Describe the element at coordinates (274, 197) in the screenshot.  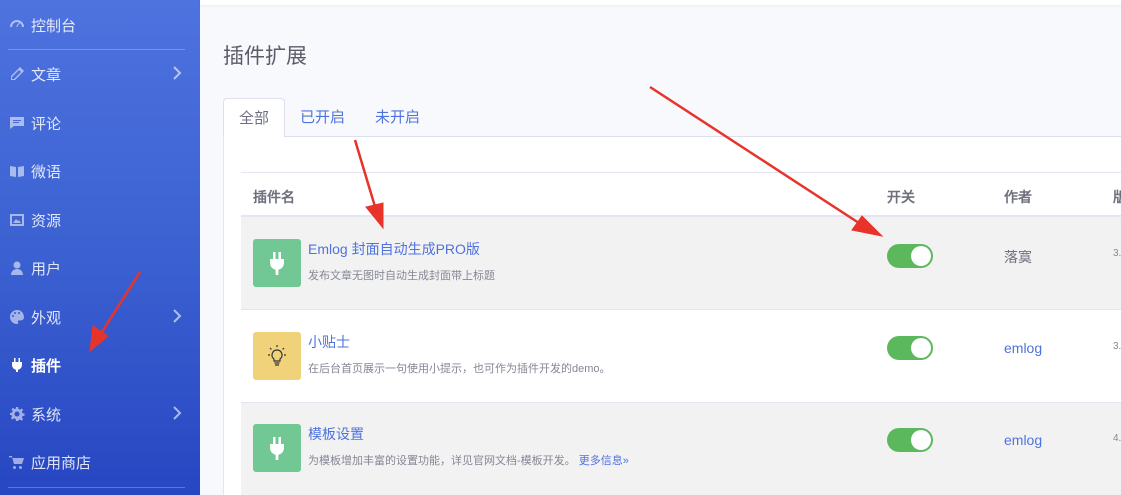
I see `column-header-name: 插件名` at that location.